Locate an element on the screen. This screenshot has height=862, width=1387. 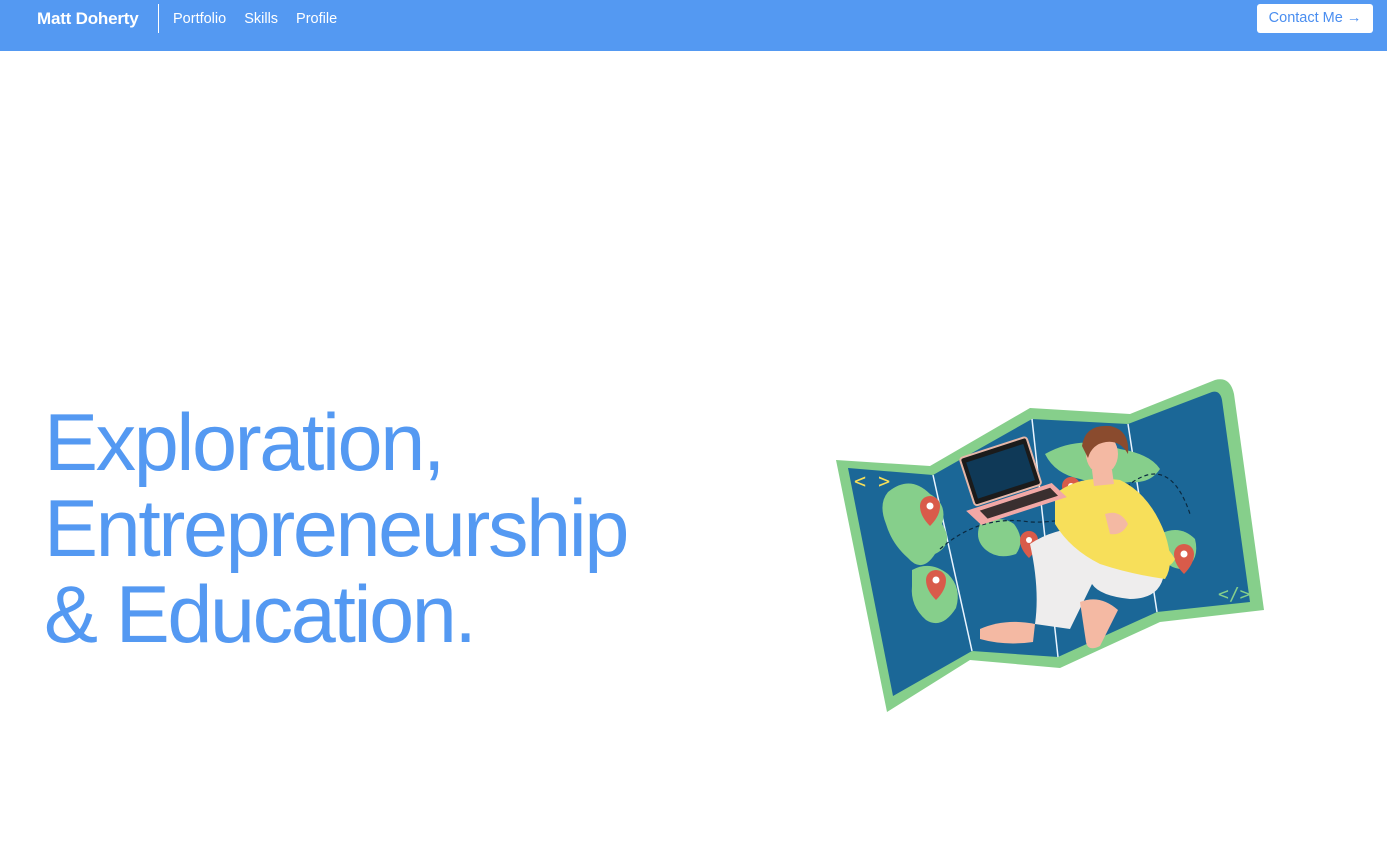
hero-line-education: & Education. is located at coordinates (260, 615).